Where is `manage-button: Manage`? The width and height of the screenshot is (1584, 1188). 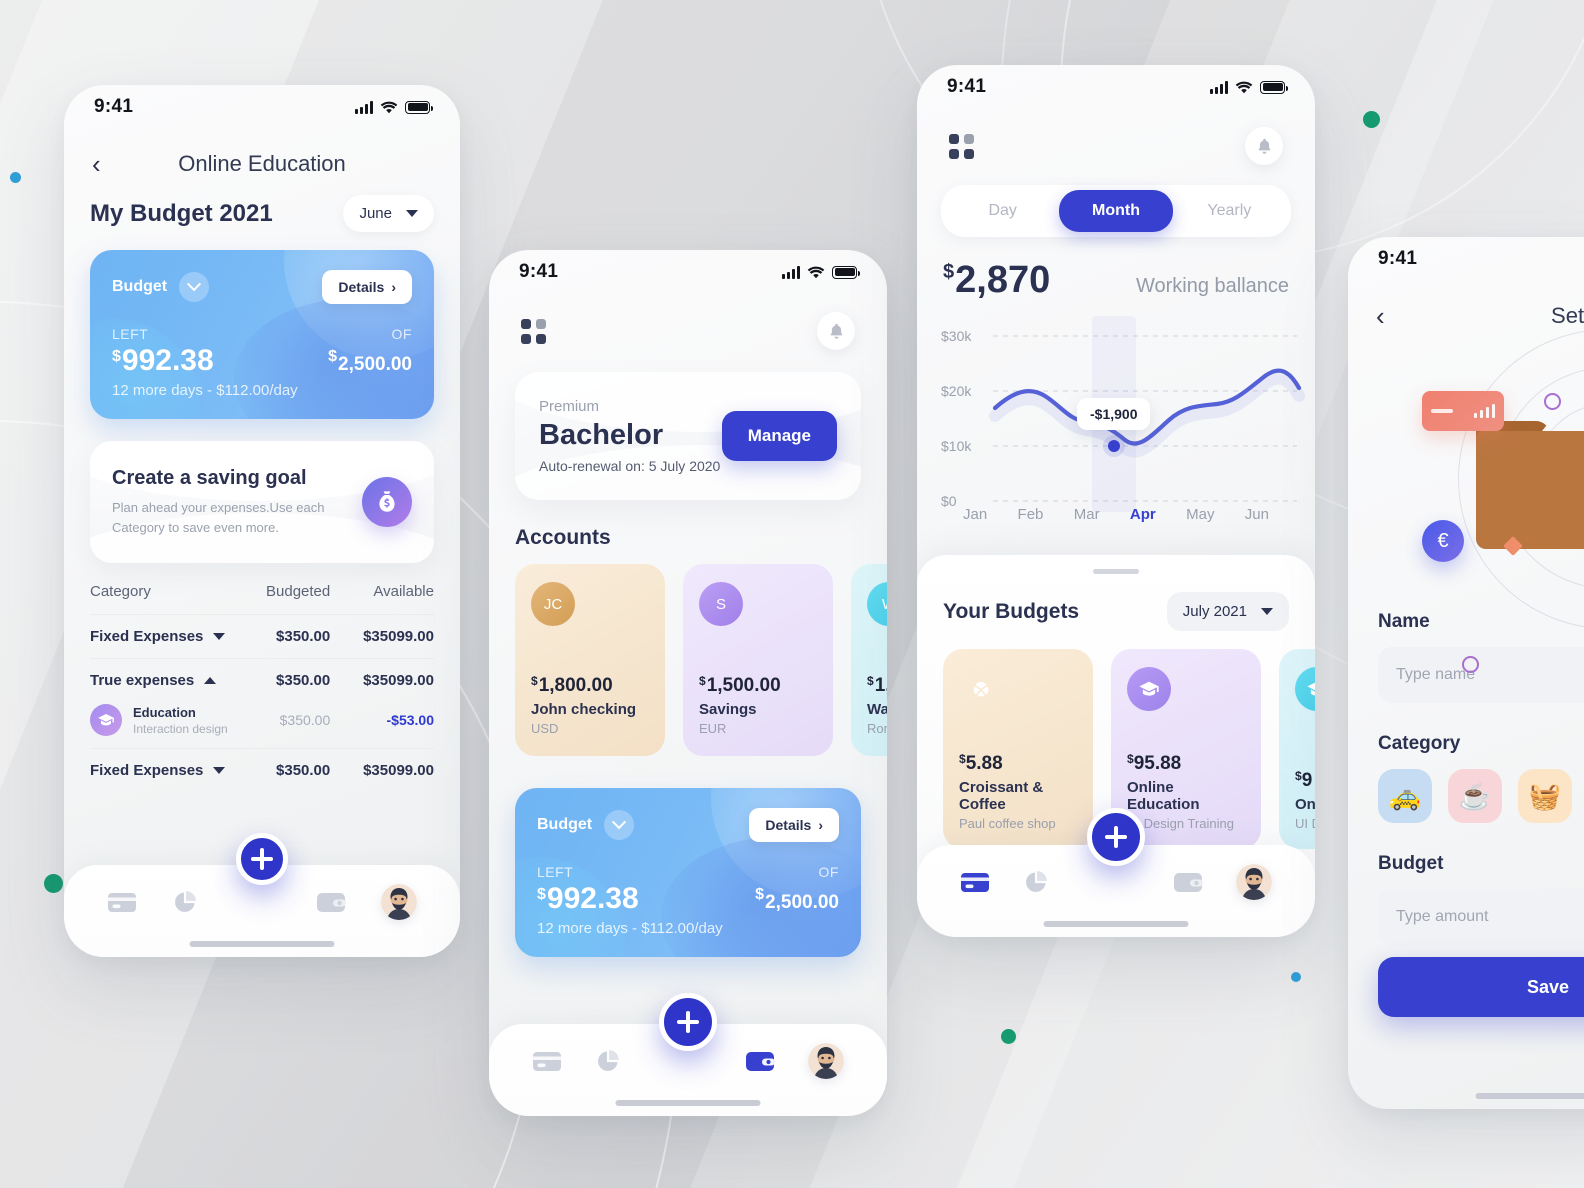
manage-button: Manage is located at coordinates (779, 436).